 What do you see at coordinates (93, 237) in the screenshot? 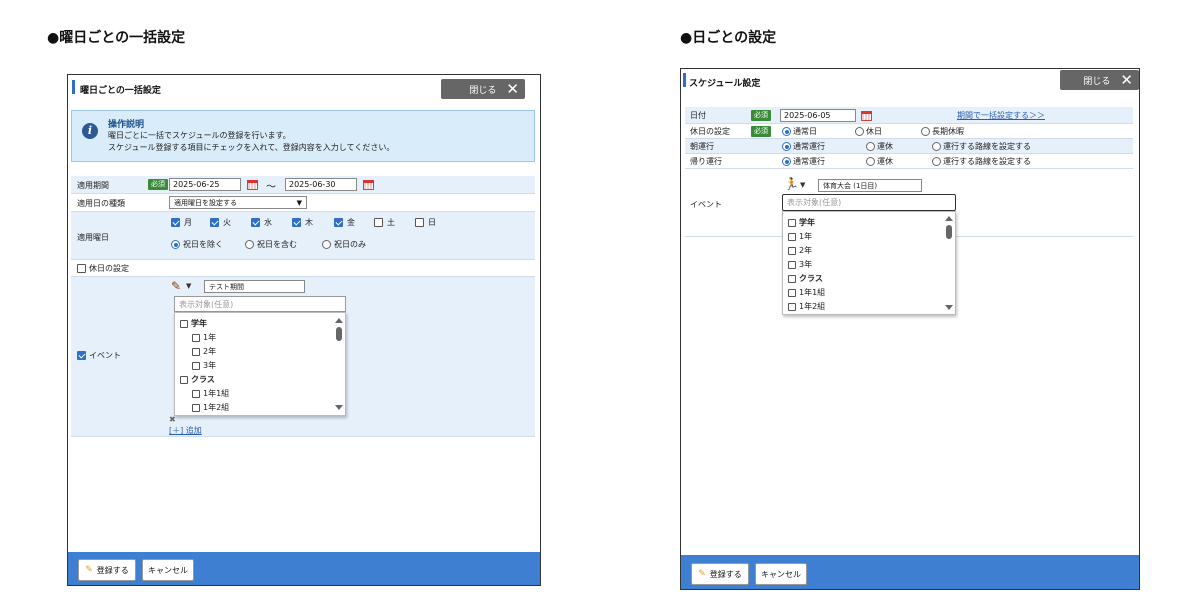
I see `weekdays-label: 適用曜日` at bounding box center [93, 237].